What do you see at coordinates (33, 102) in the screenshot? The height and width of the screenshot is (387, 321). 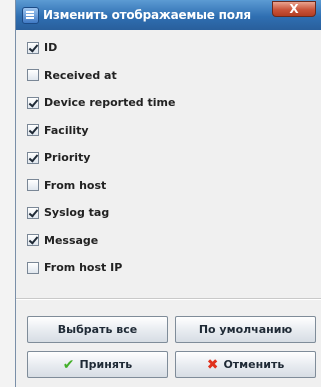 I see `checkbox-device-reported-time` at bounding box center [33, 102].